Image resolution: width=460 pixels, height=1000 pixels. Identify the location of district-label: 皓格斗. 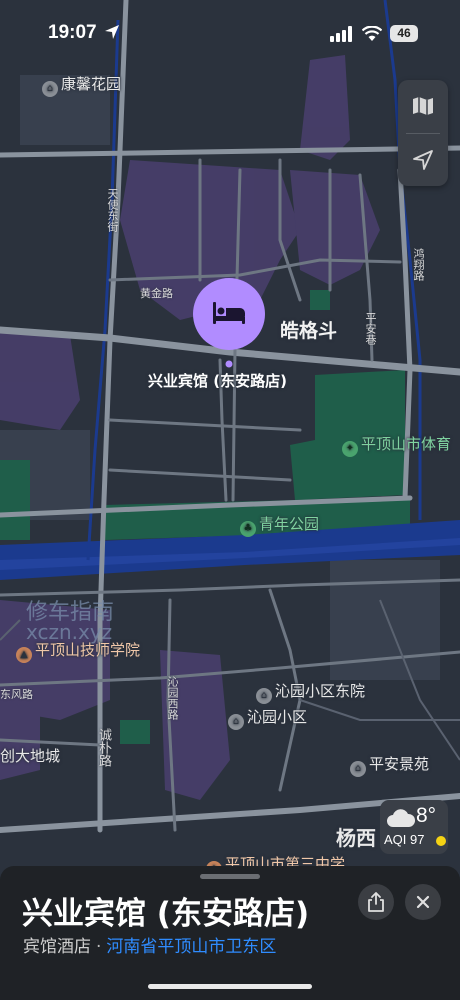
(309, 331).